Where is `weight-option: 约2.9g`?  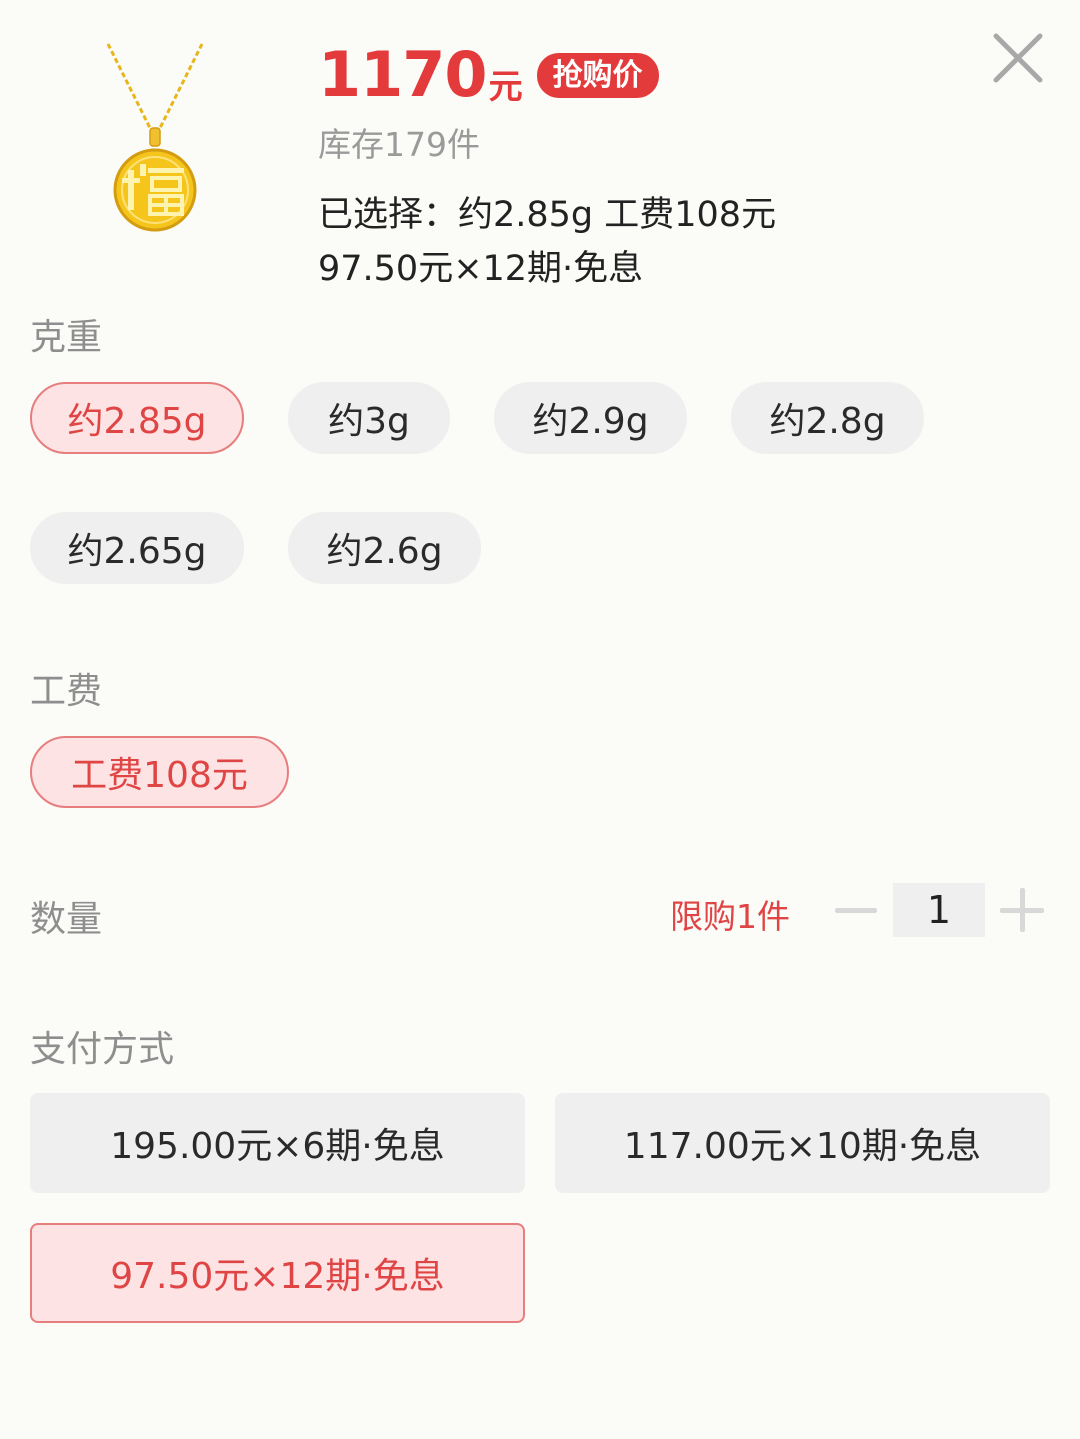 weight-option: 约2.9g is located at coordinates (590, 418).